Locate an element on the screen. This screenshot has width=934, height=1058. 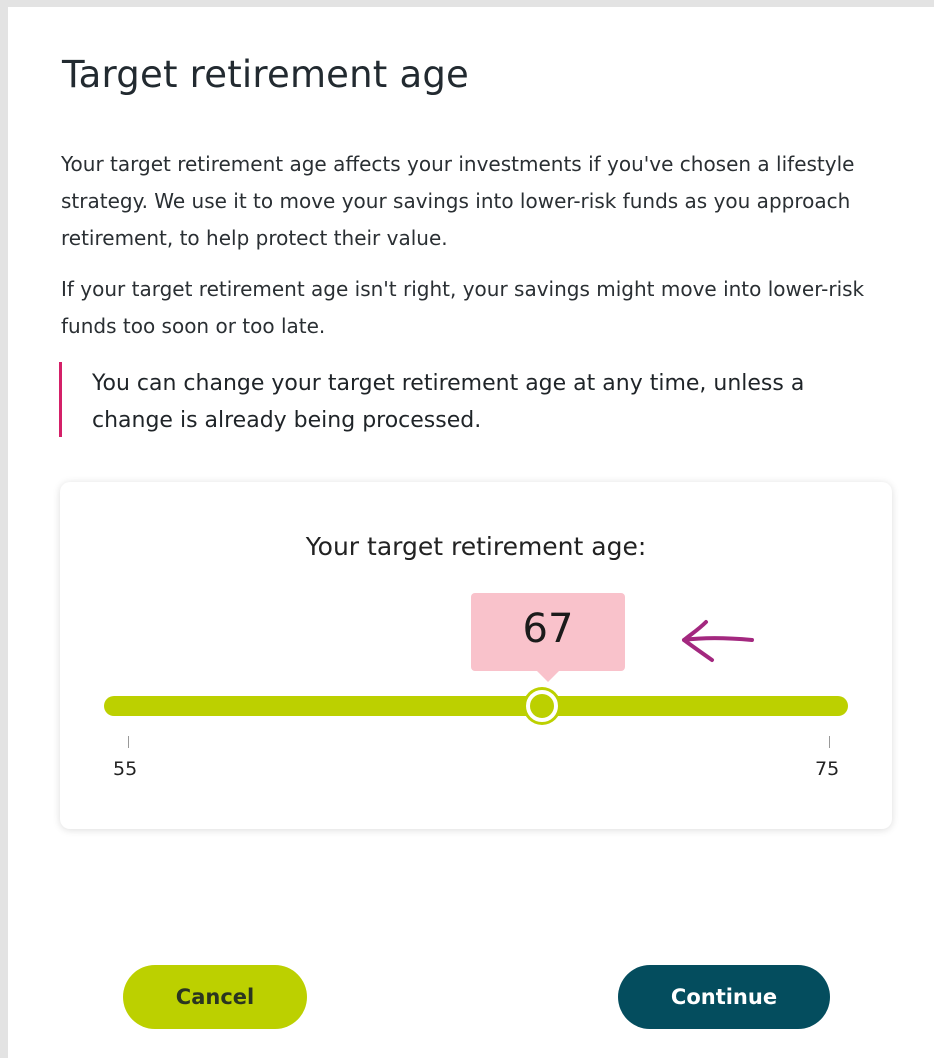
continue-button: Continue is located at coordinates (724, 997).